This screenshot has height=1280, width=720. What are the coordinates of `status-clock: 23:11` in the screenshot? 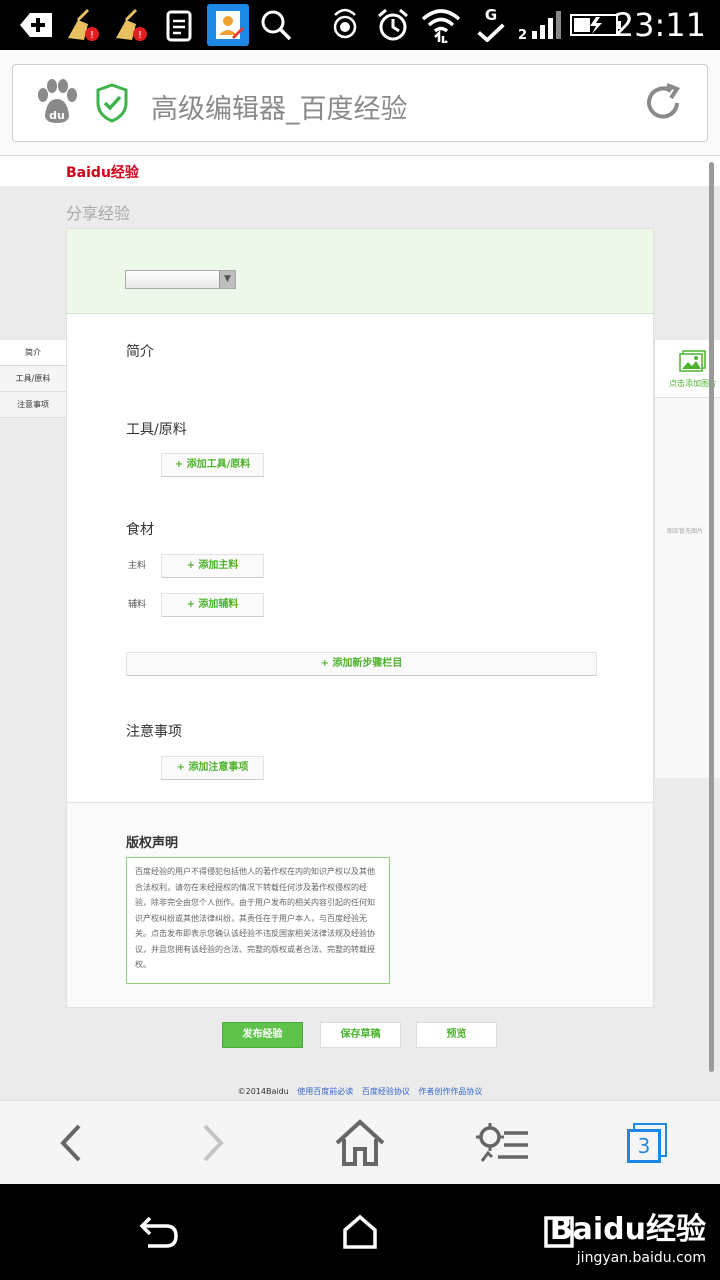 It's located at (659, 25).